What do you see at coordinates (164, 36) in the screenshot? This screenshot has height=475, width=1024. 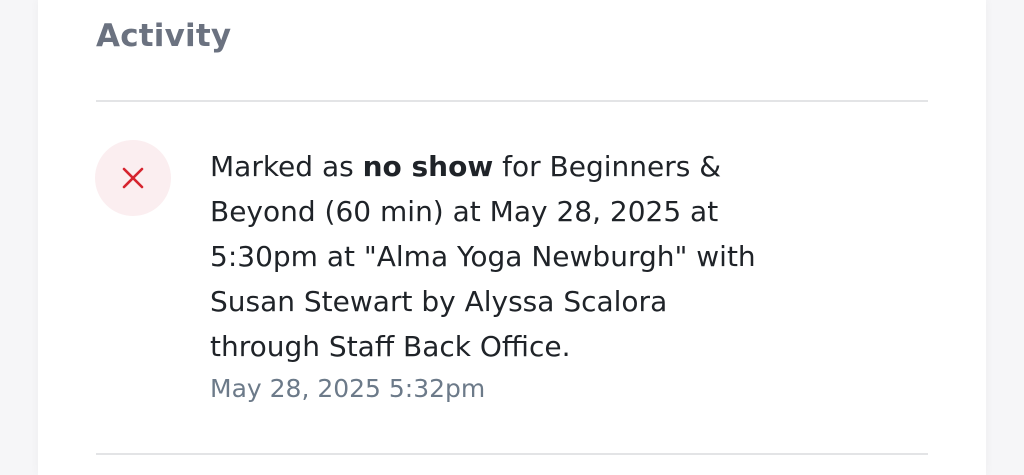 I see `section-title: Activity` at bounding box center [164, 36].